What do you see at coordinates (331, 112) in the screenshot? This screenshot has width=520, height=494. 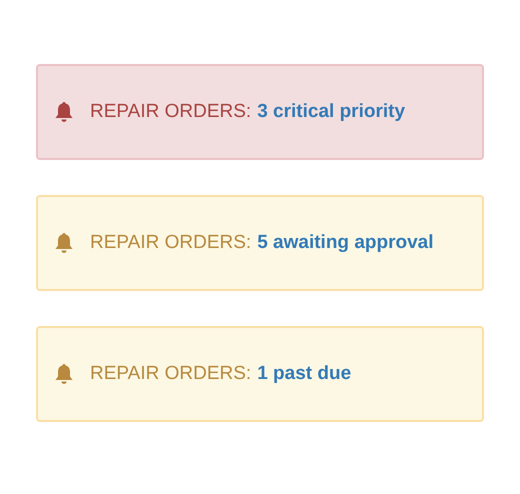 I see `alert-link: 3 critical priority` at bounding box center [331, 112].